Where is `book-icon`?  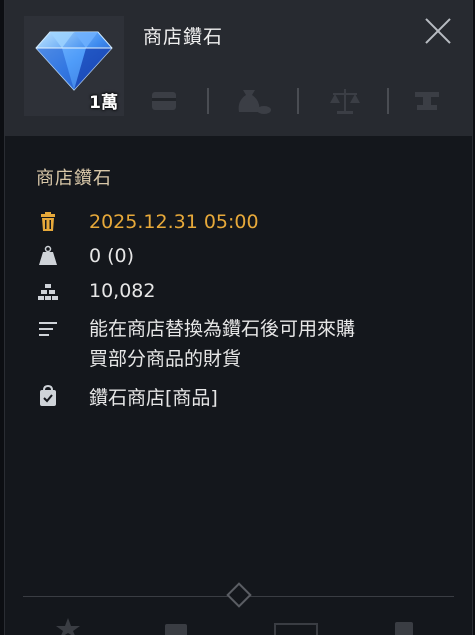 book-icon is located at coordinates (176, 628).